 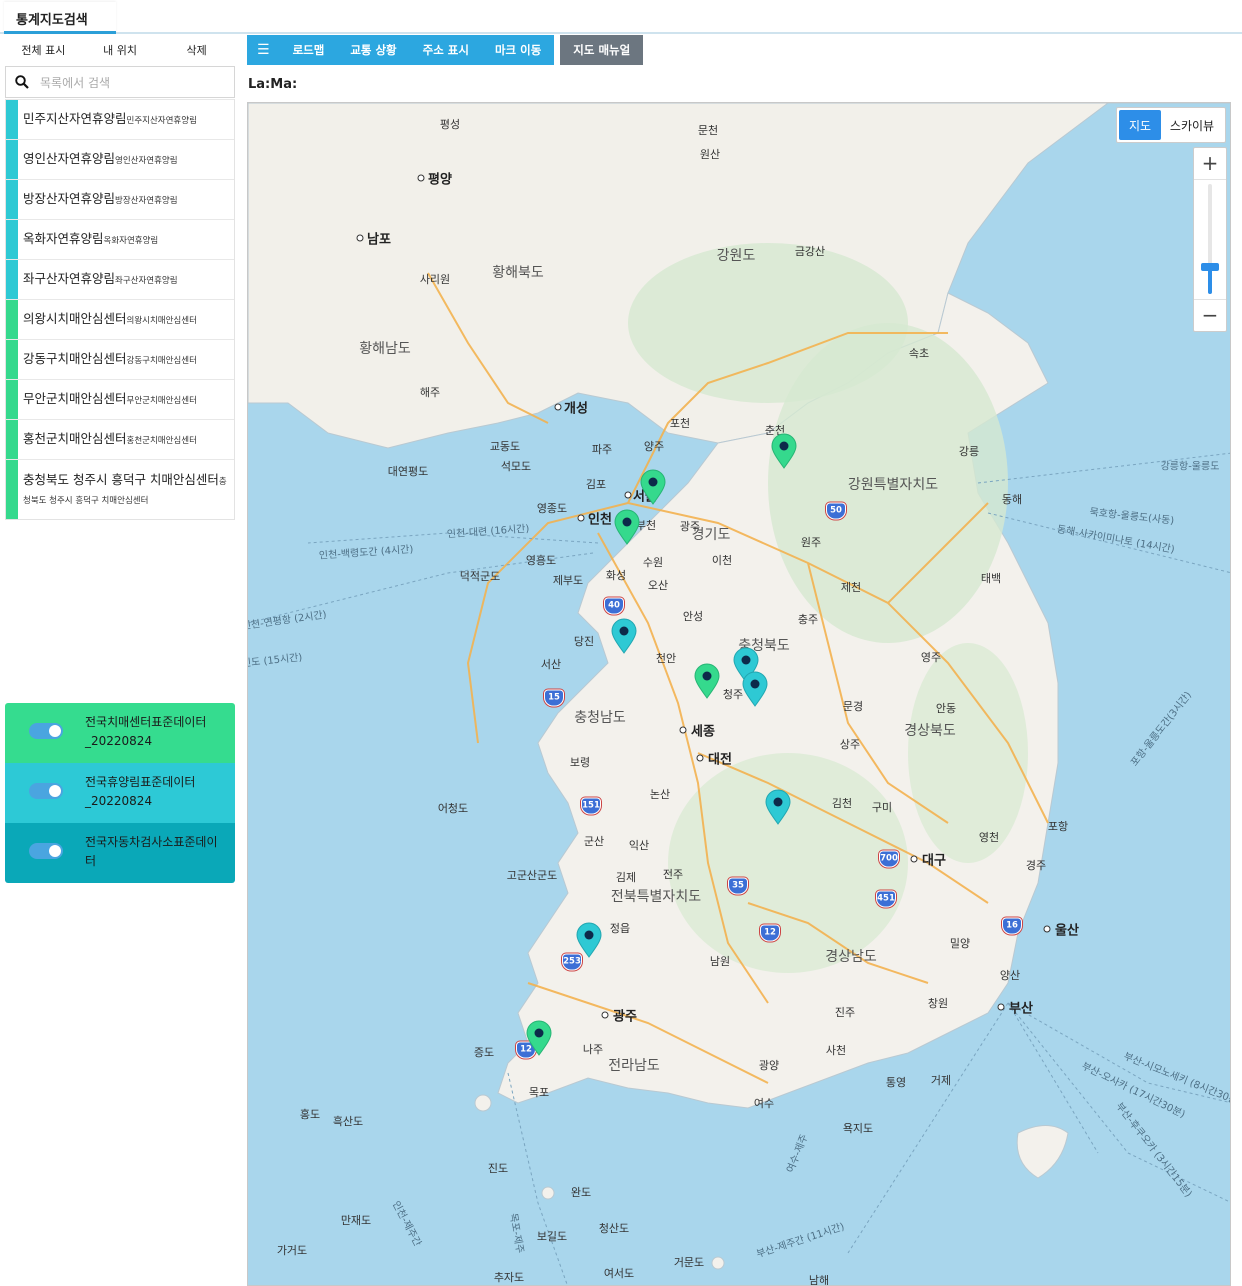 What do you see at coordinates (120, 279) in the screenshot?
I see `list-item: 좌구산자연휴양림좌구산자연휴양림` at bounding box center [120, 279].